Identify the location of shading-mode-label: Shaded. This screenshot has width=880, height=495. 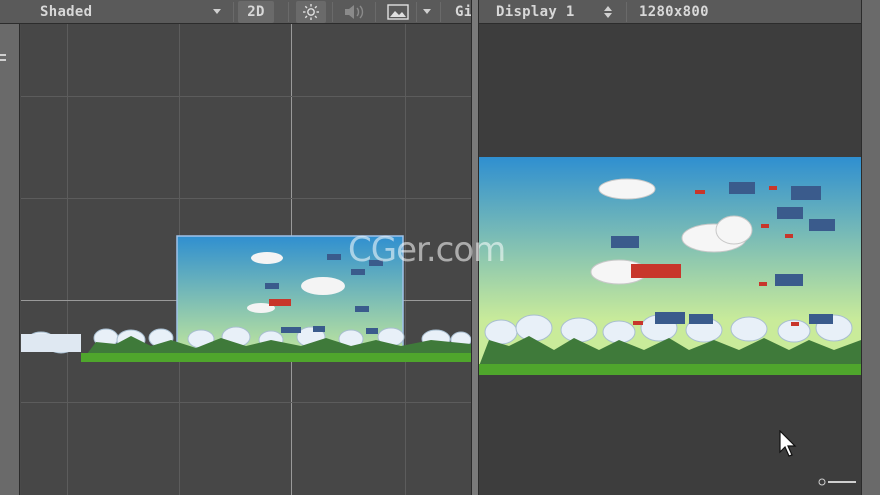
(66, 12).